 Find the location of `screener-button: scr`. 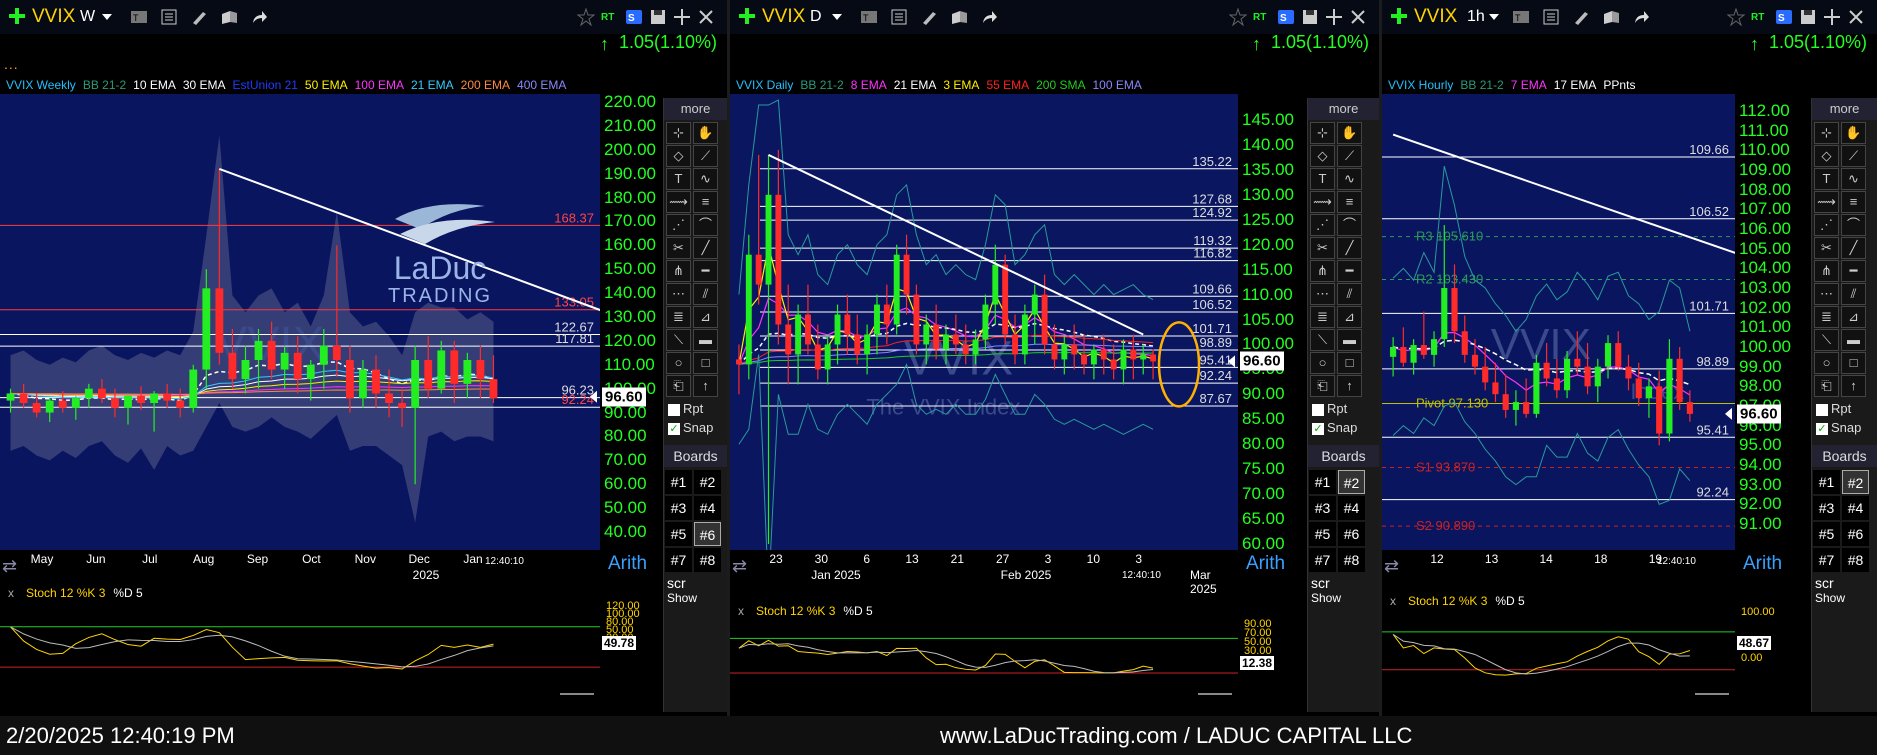

screener-button: scr is located at coordinates (695, 583).